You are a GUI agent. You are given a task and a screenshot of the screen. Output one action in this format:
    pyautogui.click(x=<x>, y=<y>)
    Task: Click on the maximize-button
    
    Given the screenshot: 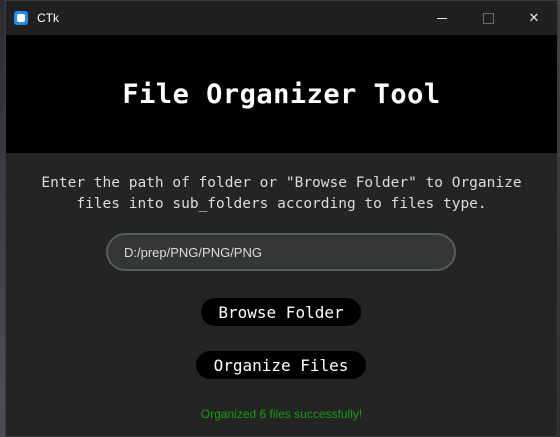 What is the action you would take?
    pyautogui.click(x=488, y=18)
    